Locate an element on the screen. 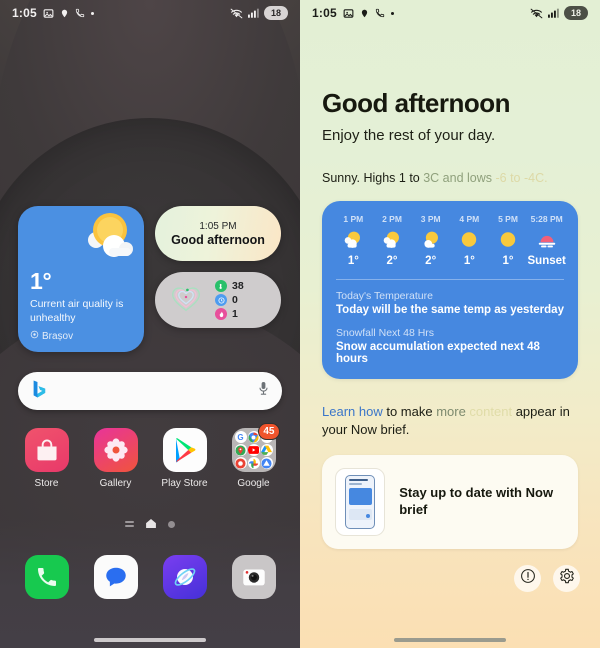 The height and width of the screenshot is (648, 600). home-page-icon is located at coordinates (151, 524).